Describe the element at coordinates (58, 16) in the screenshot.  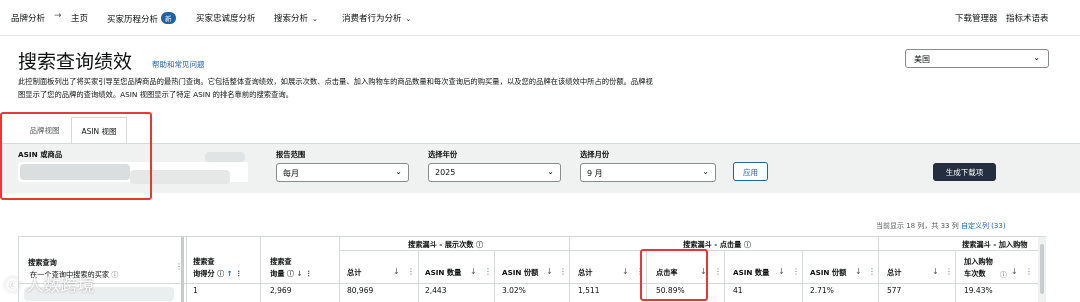
I see `arrow-right-icon: →` at that location.